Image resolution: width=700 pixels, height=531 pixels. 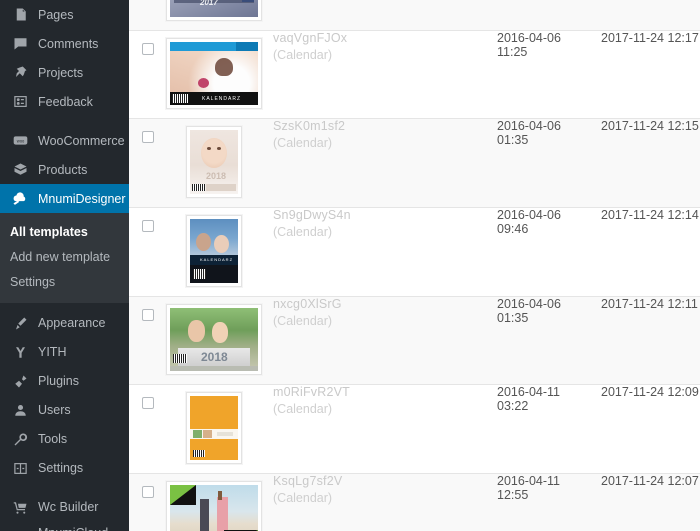 What do you see at coordinates (646, 252) in the screenshot?
I see `row-modified-cell: 2017-11-24 12:14` at bounding box center [646, 252].